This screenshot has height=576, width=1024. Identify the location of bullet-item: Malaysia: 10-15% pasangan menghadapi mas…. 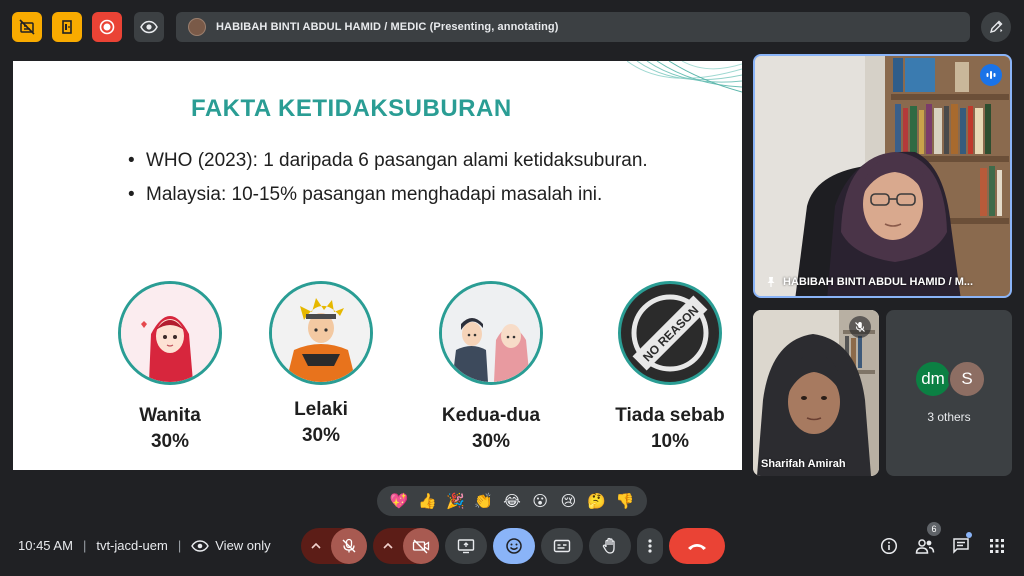
(423, 195).